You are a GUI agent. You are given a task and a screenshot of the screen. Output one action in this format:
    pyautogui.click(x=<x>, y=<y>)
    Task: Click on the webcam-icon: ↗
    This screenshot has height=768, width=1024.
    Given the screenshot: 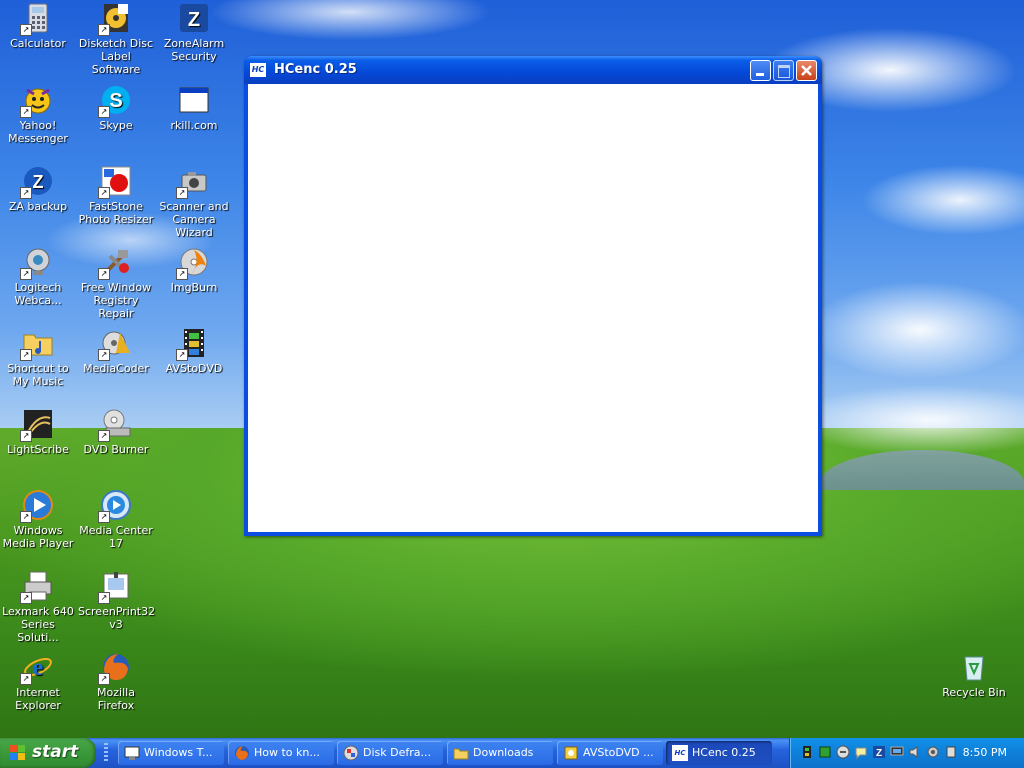 What is the action you would take?
    pyautogui.click(x=37, y=263)
    